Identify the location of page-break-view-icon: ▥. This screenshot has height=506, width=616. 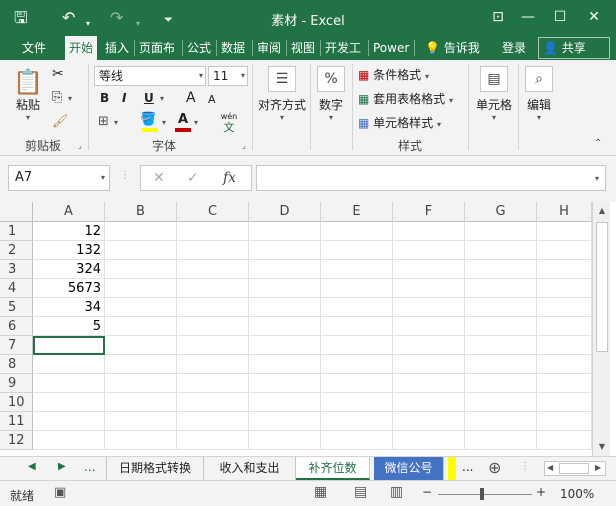
(396, 492).